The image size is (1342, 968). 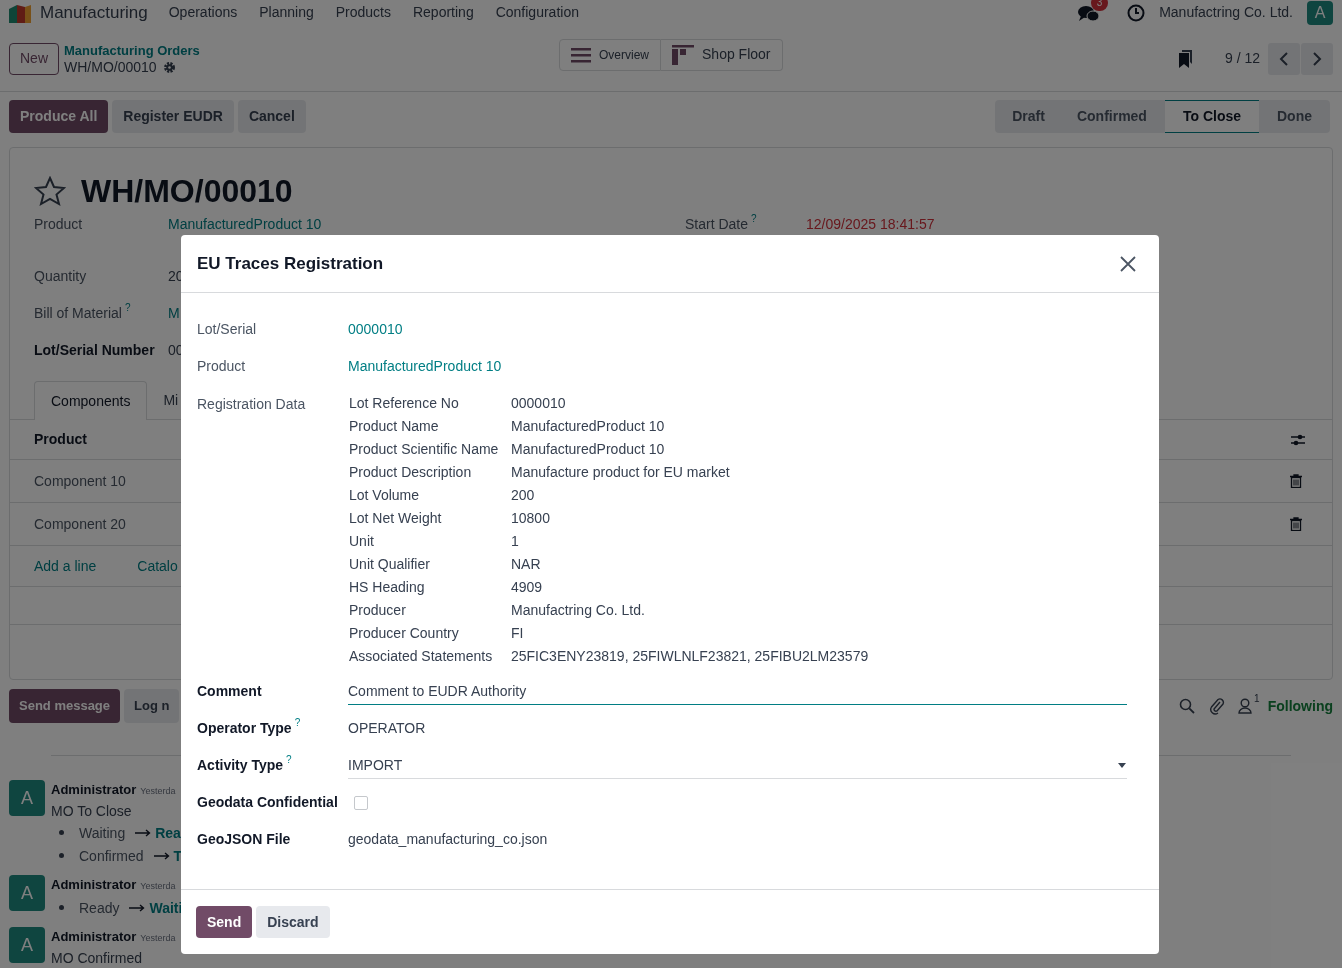 What do you see at coordinates (443, 13) in the screenshot?
I see `menu-item: Reporting` at bounding box center [443, 13].